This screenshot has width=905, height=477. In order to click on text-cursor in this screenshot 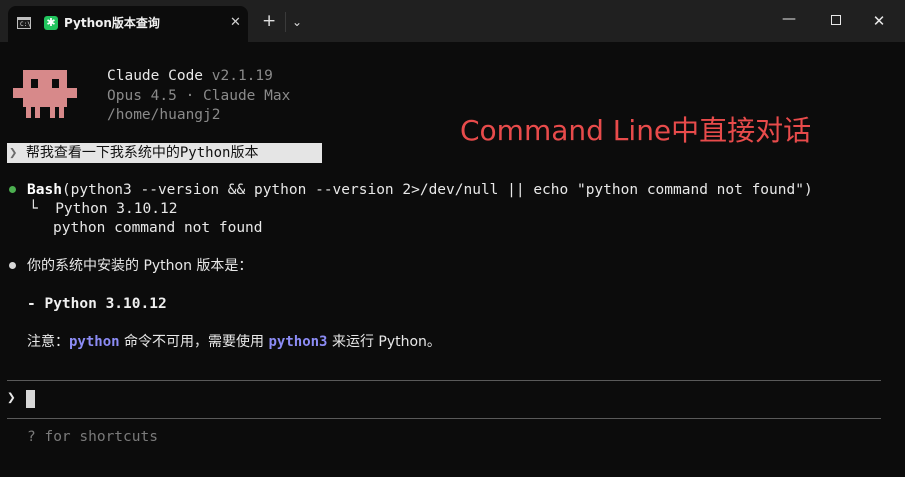, I will do `click(30, 399)`.